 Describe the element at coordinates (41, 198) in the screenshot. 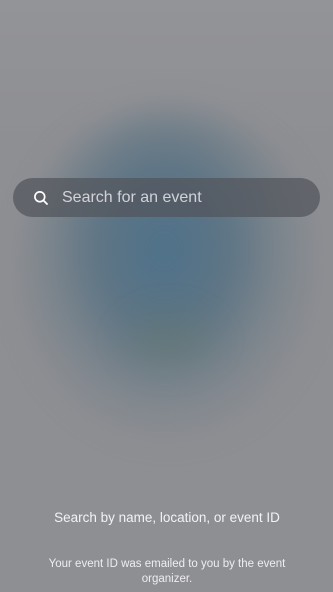

I see `search-icon` at that location.